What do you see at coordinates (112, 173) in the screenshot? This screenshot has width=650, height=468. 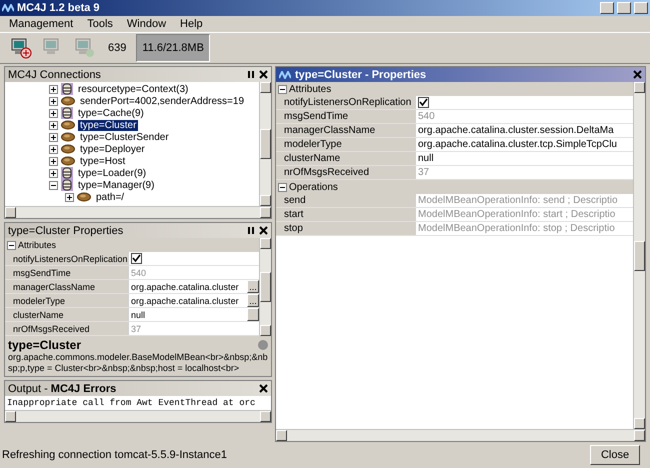 I see `tree-item: type=Loader(9)` at bounding box center [112, 173].